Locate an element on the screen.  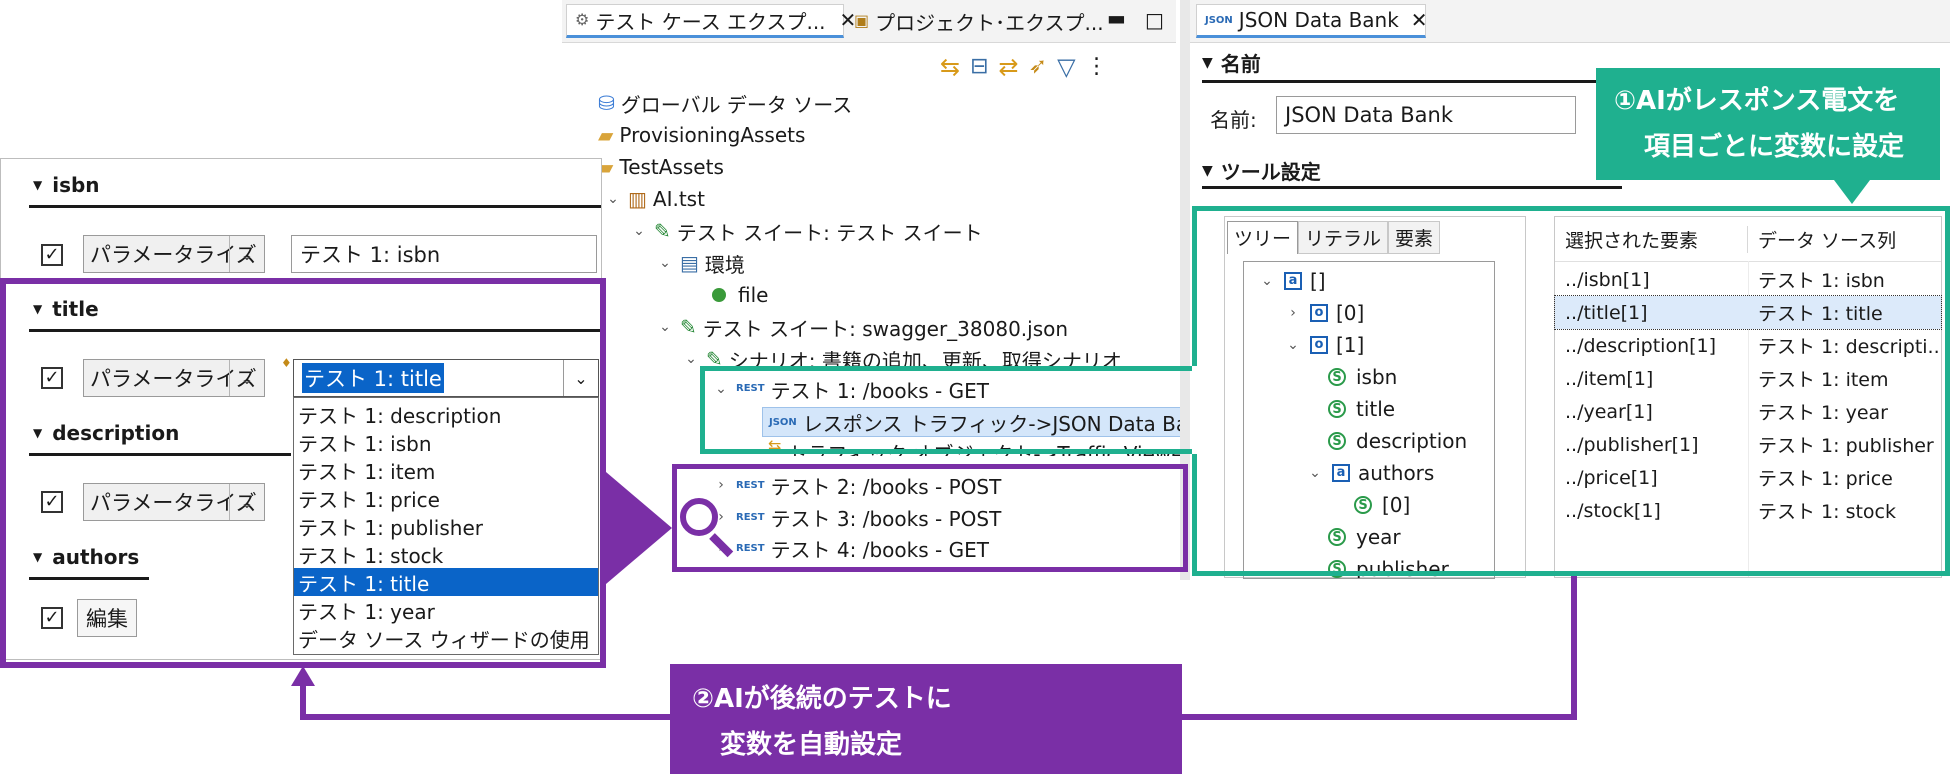
flow-line-vertical-right is located at coordinates (1574, 648).